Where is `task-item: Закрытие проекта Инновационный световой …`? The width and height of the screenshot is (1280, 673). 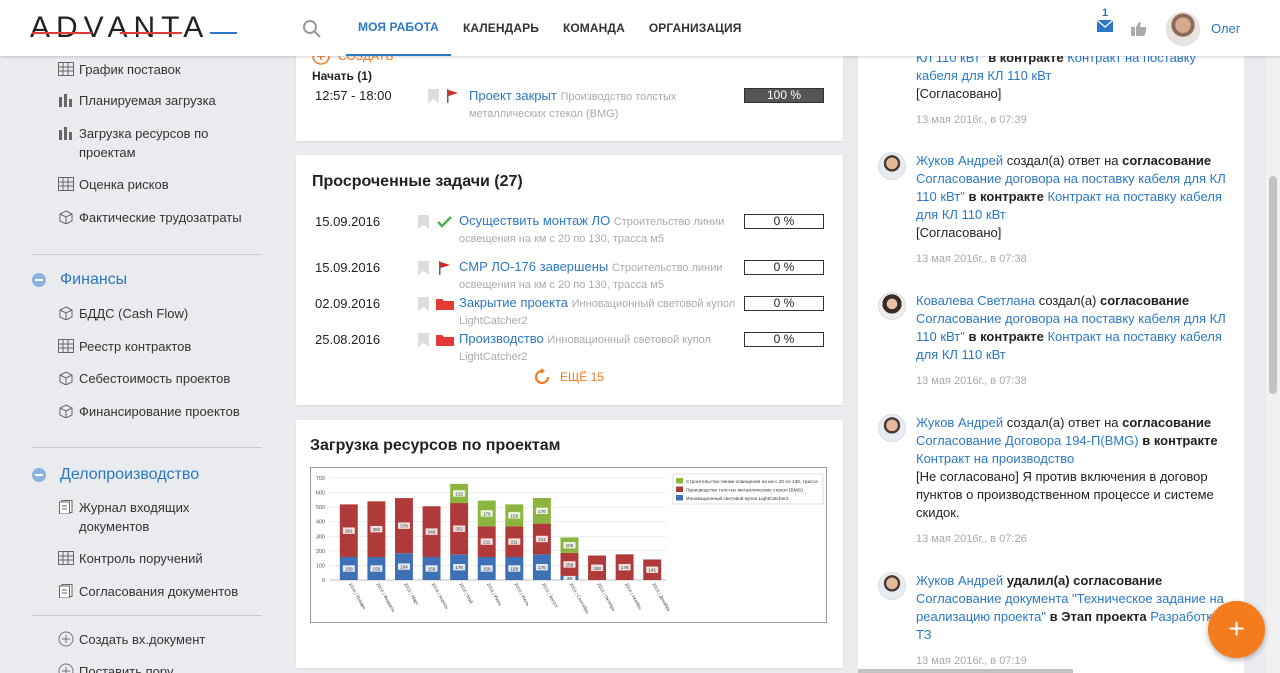 task-item: Закрытие проекта Инновационный световой … is located at coordinates (599, 312).